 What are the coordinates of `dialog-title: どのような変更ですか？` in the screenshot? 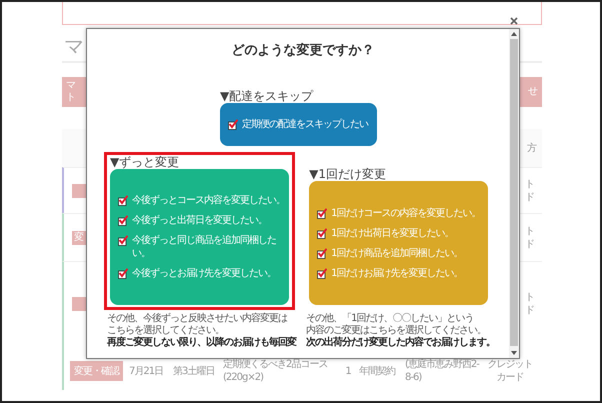 It's located at (303, 50).